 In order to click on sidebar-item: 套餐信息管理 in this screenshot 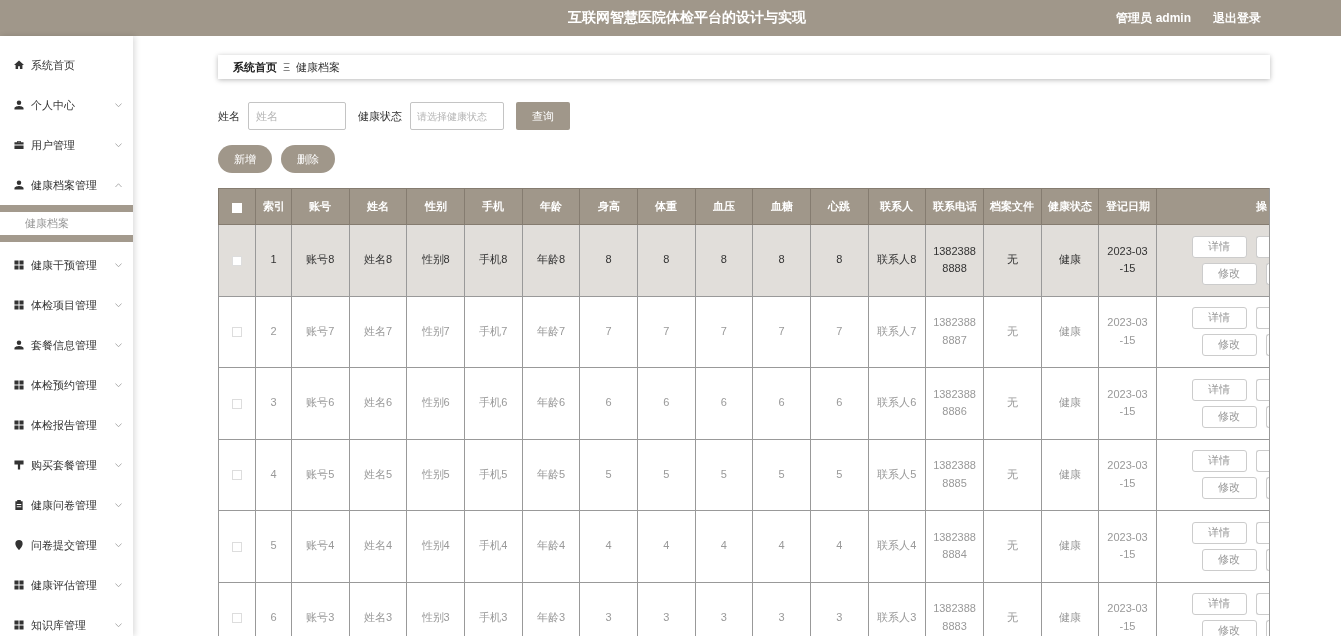, I will do `click(66, 345)`.